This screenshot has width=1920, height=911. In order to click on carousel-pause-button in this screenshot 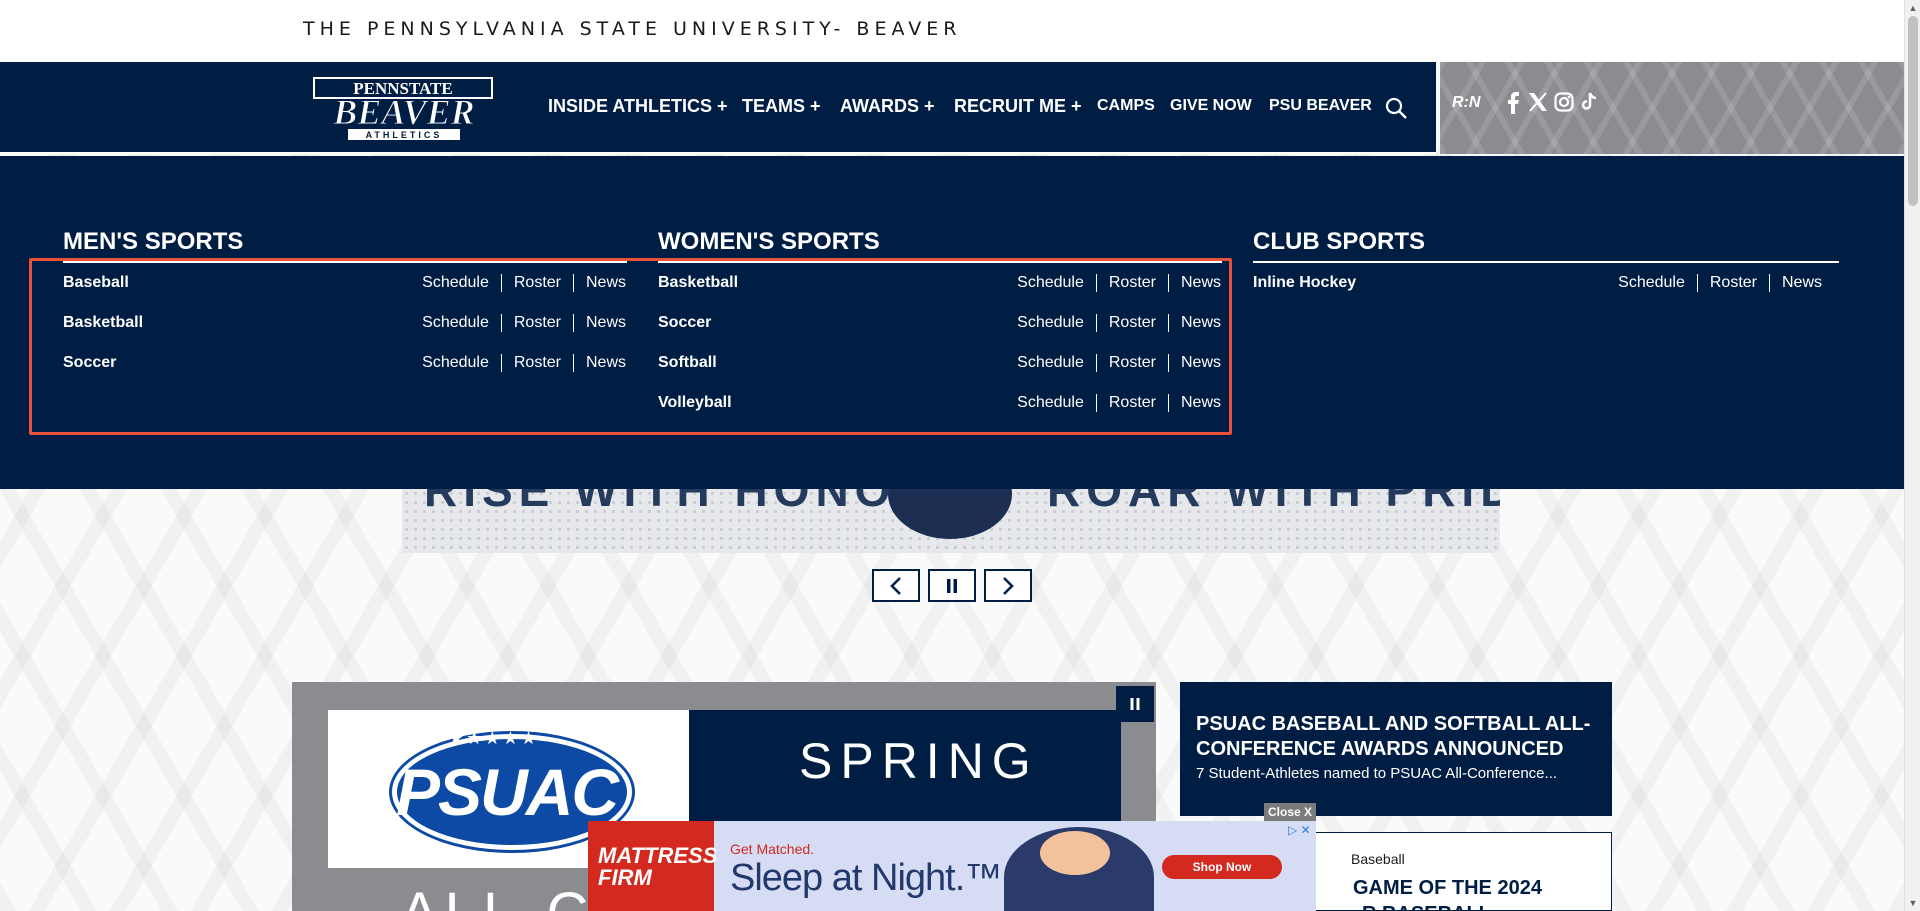, I will do `click(952, 585)`.